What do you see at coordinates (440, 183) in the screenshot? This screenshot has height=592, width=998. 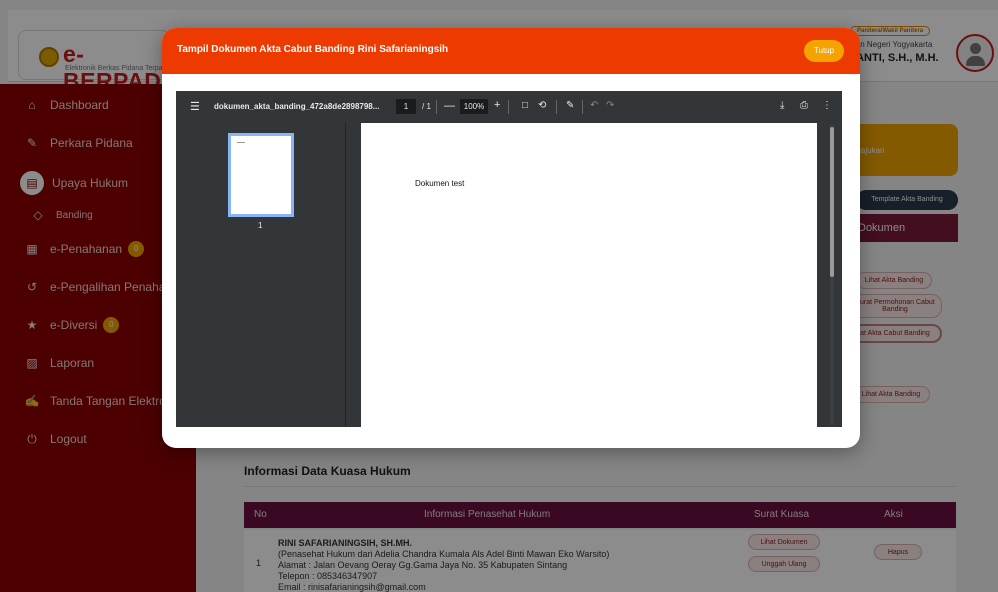 I see `document-text: Dokumen test` at bounding box center [440, 183].